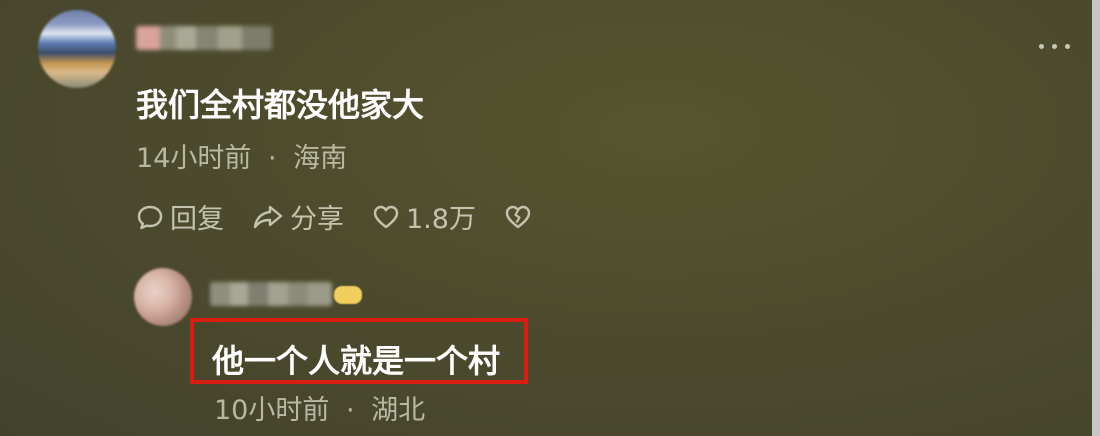 The height and width of the screenshot is (436, 1100). I want to click on commenter-name-pixelated, so click(204, 38).